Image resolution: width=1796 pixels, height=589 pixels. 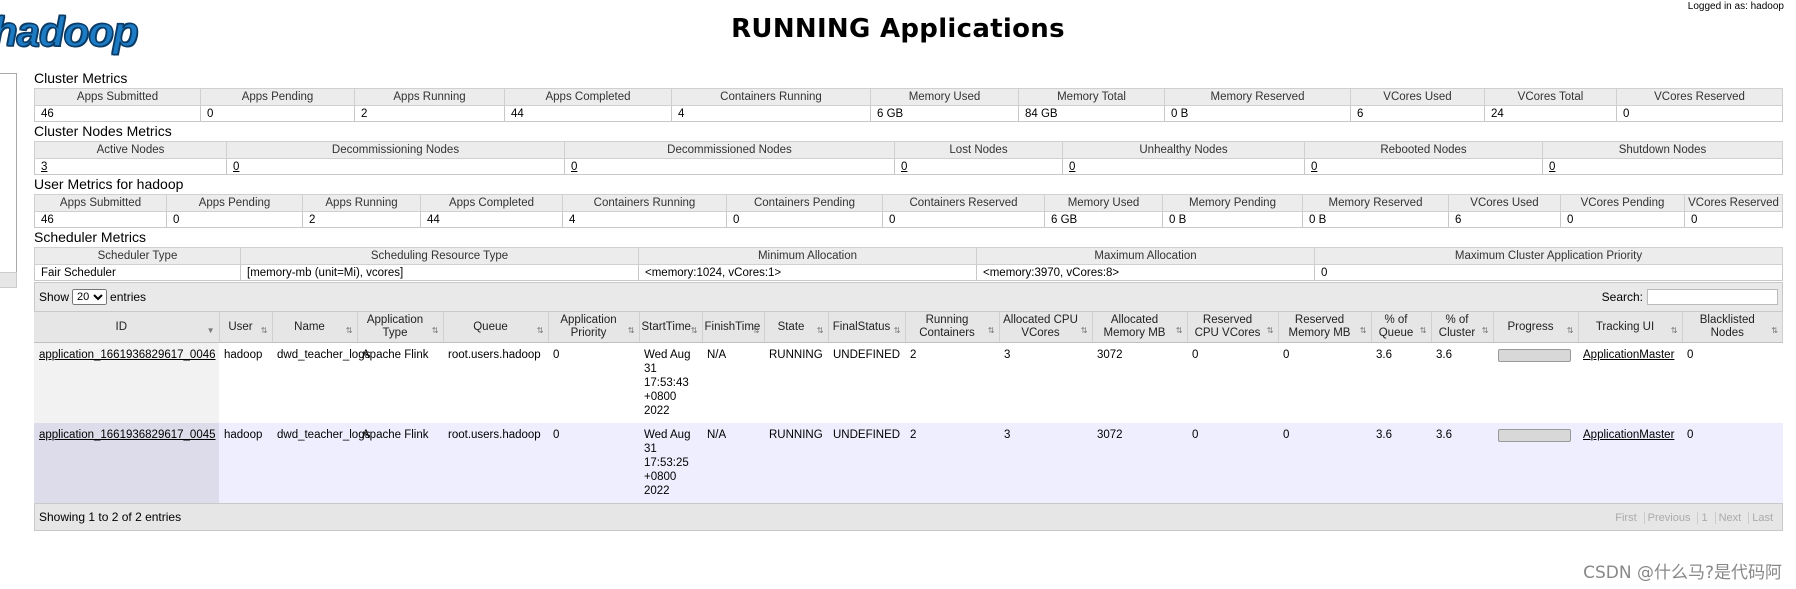 What do you see at coordinates (1550, 113) in the screenshot?
I see `value-vcores-total: 24` at bounding box center [1550, 113].